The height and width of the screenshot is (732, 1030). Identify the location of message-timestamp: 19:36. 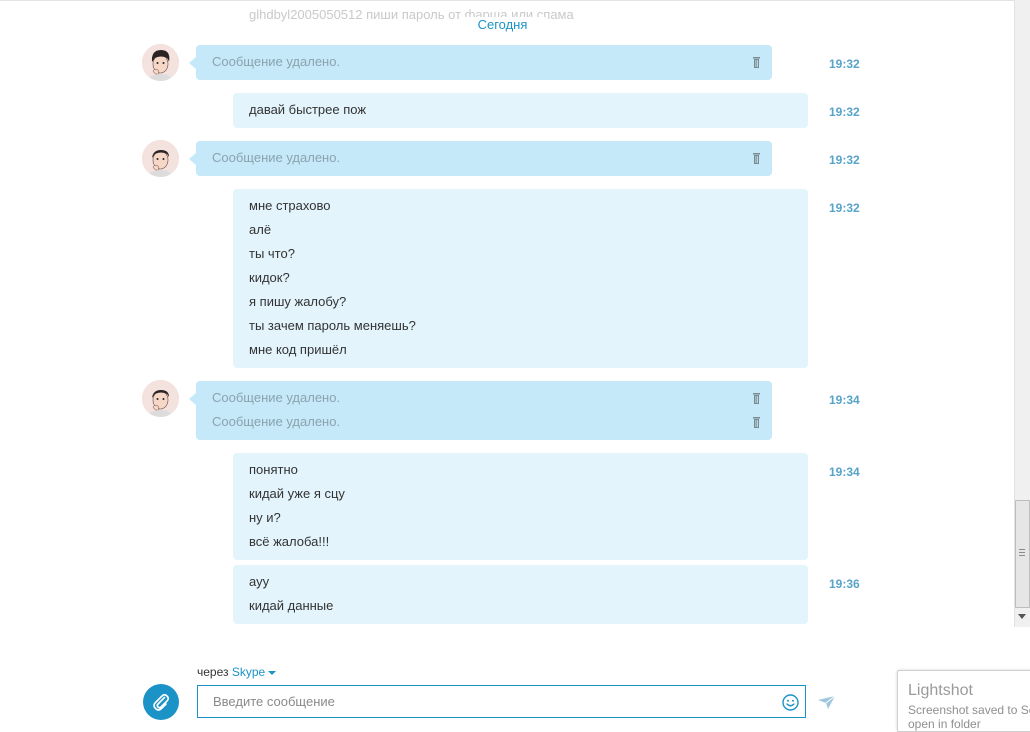
(844, 584).